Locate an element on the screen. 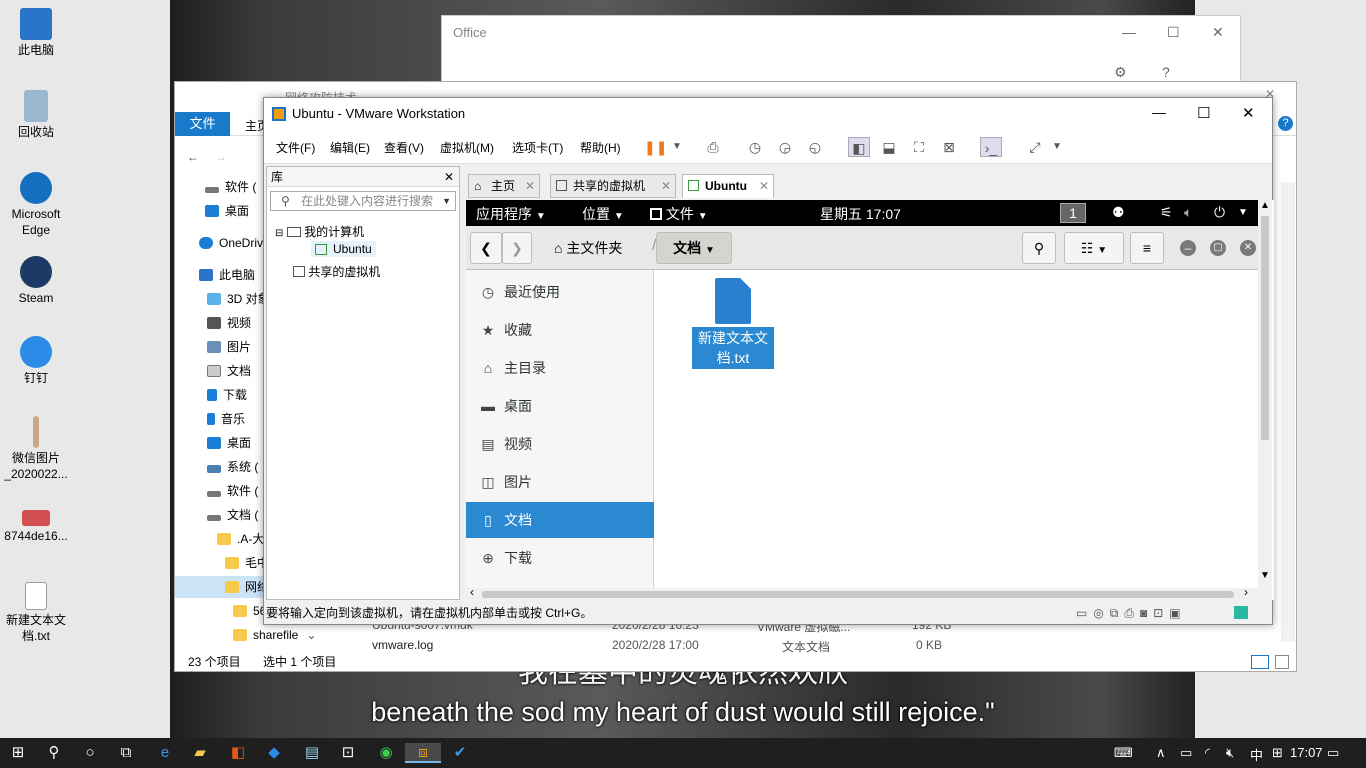  scroll-up-icon: ▲ is located at coordinates (1265, 205).